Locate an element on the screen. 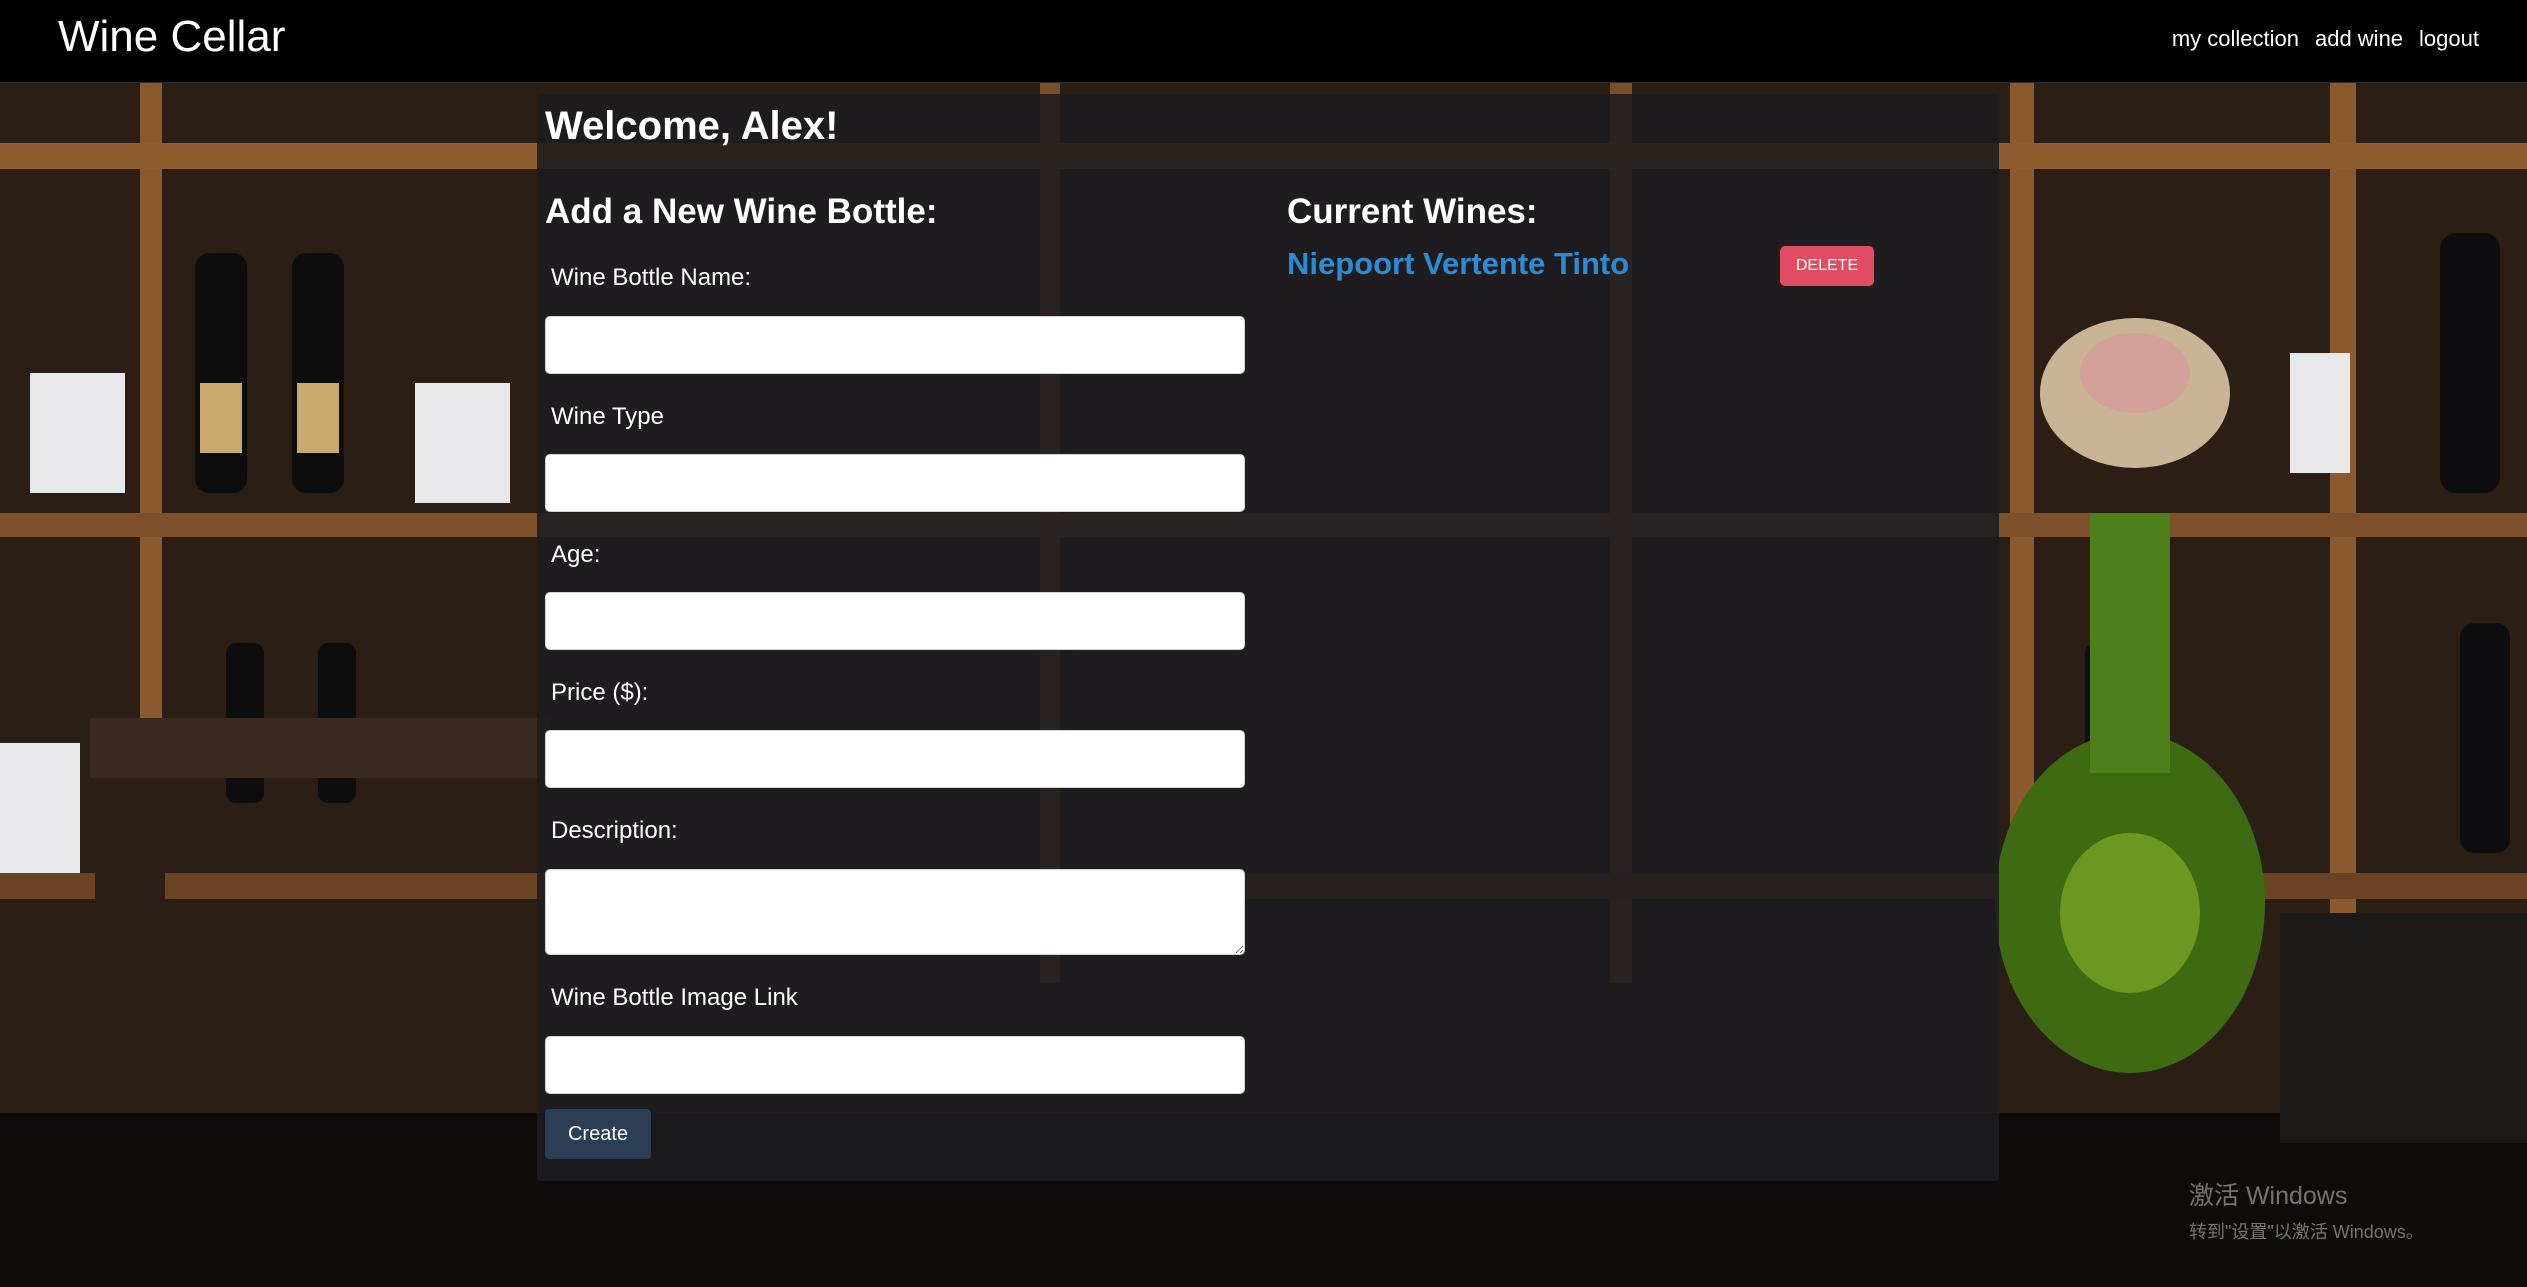  watermark-subtitle: 转到"设置"以激活 Windows。 is located at coordinates (2306, 1232).